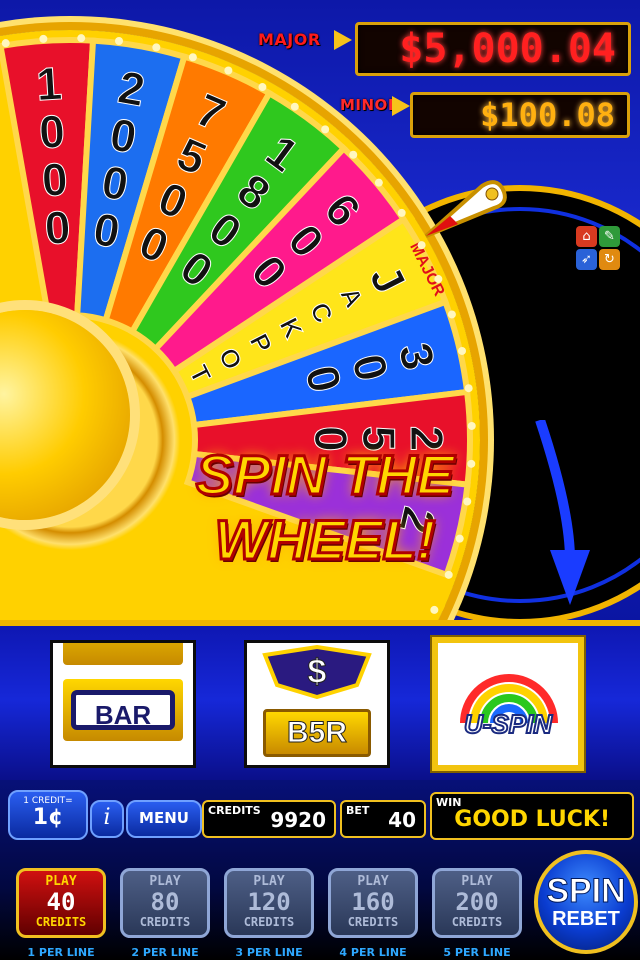 Image resolution: width=640 pixels, height=960 pixels. What do you see at coordinates (401, 106) in the screenshot?
I see `minor-arrow-icon` at bounding box center [401, 106].